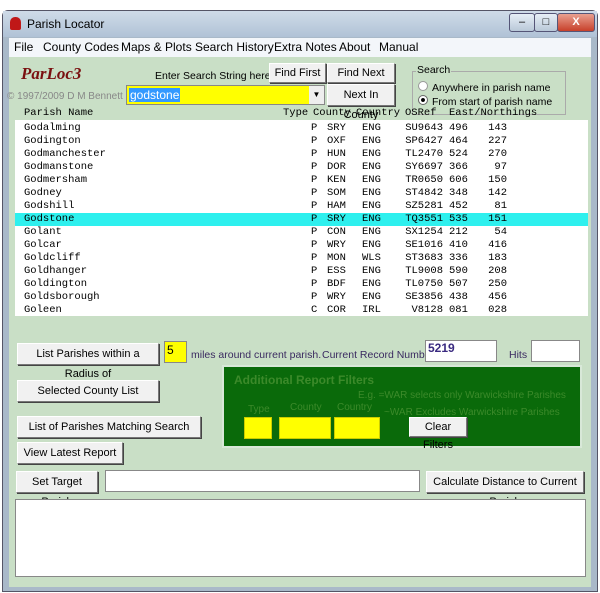  What do you see at coordinates (424, 180) in the screenshot?
I see `cell-osref: TR0650` at bounding box center [424, 180].